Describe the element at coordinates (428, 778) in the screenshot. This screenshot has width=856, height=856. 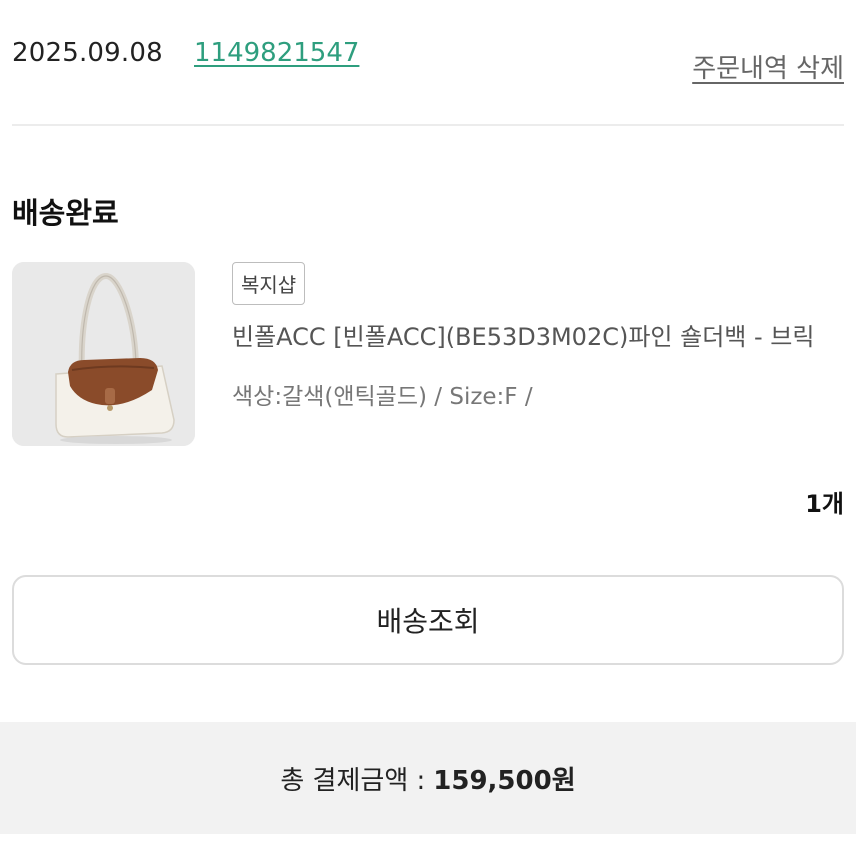
I see `payment-summary: 총 결제금액 : 159,500원` at that location.